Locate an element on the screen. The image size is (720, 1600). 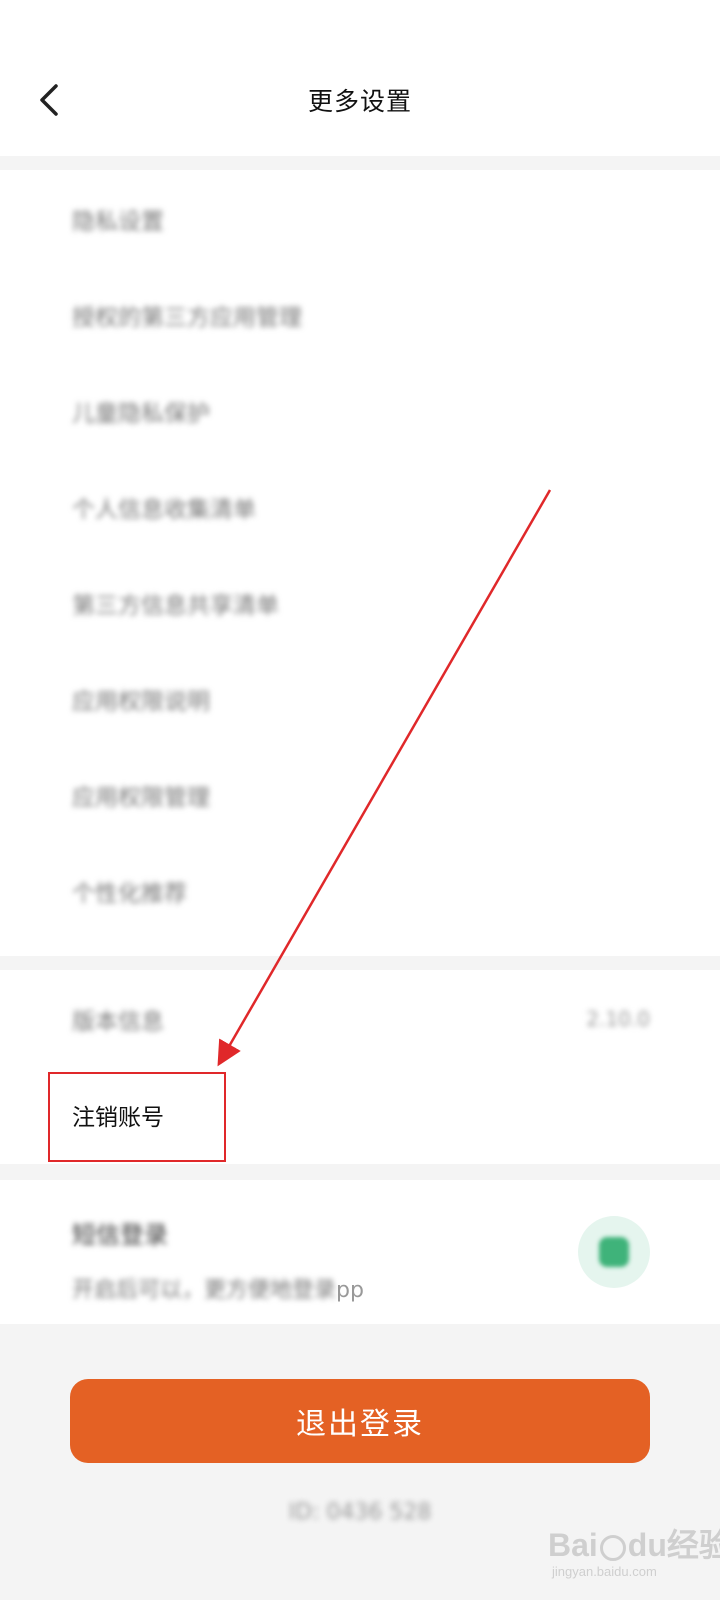
menu-item-label: 应用权限管理 is located at coordinates (141, 798).